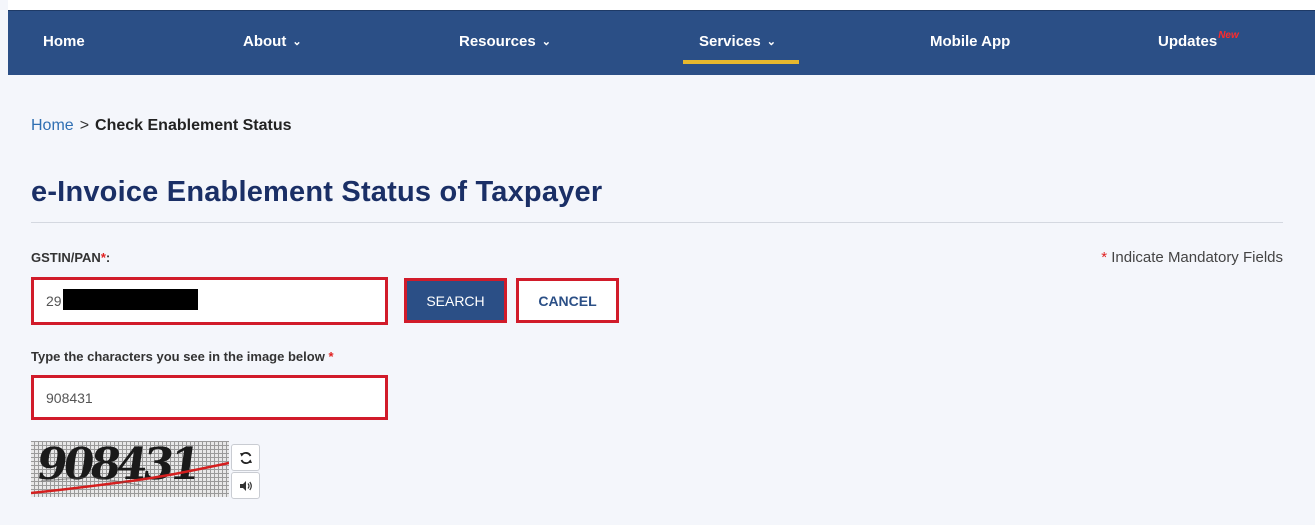  What do you see at coordinates (455, 300) in the screenshot?
I see `search-button: SEARCH` at bounding box center [455, 300].